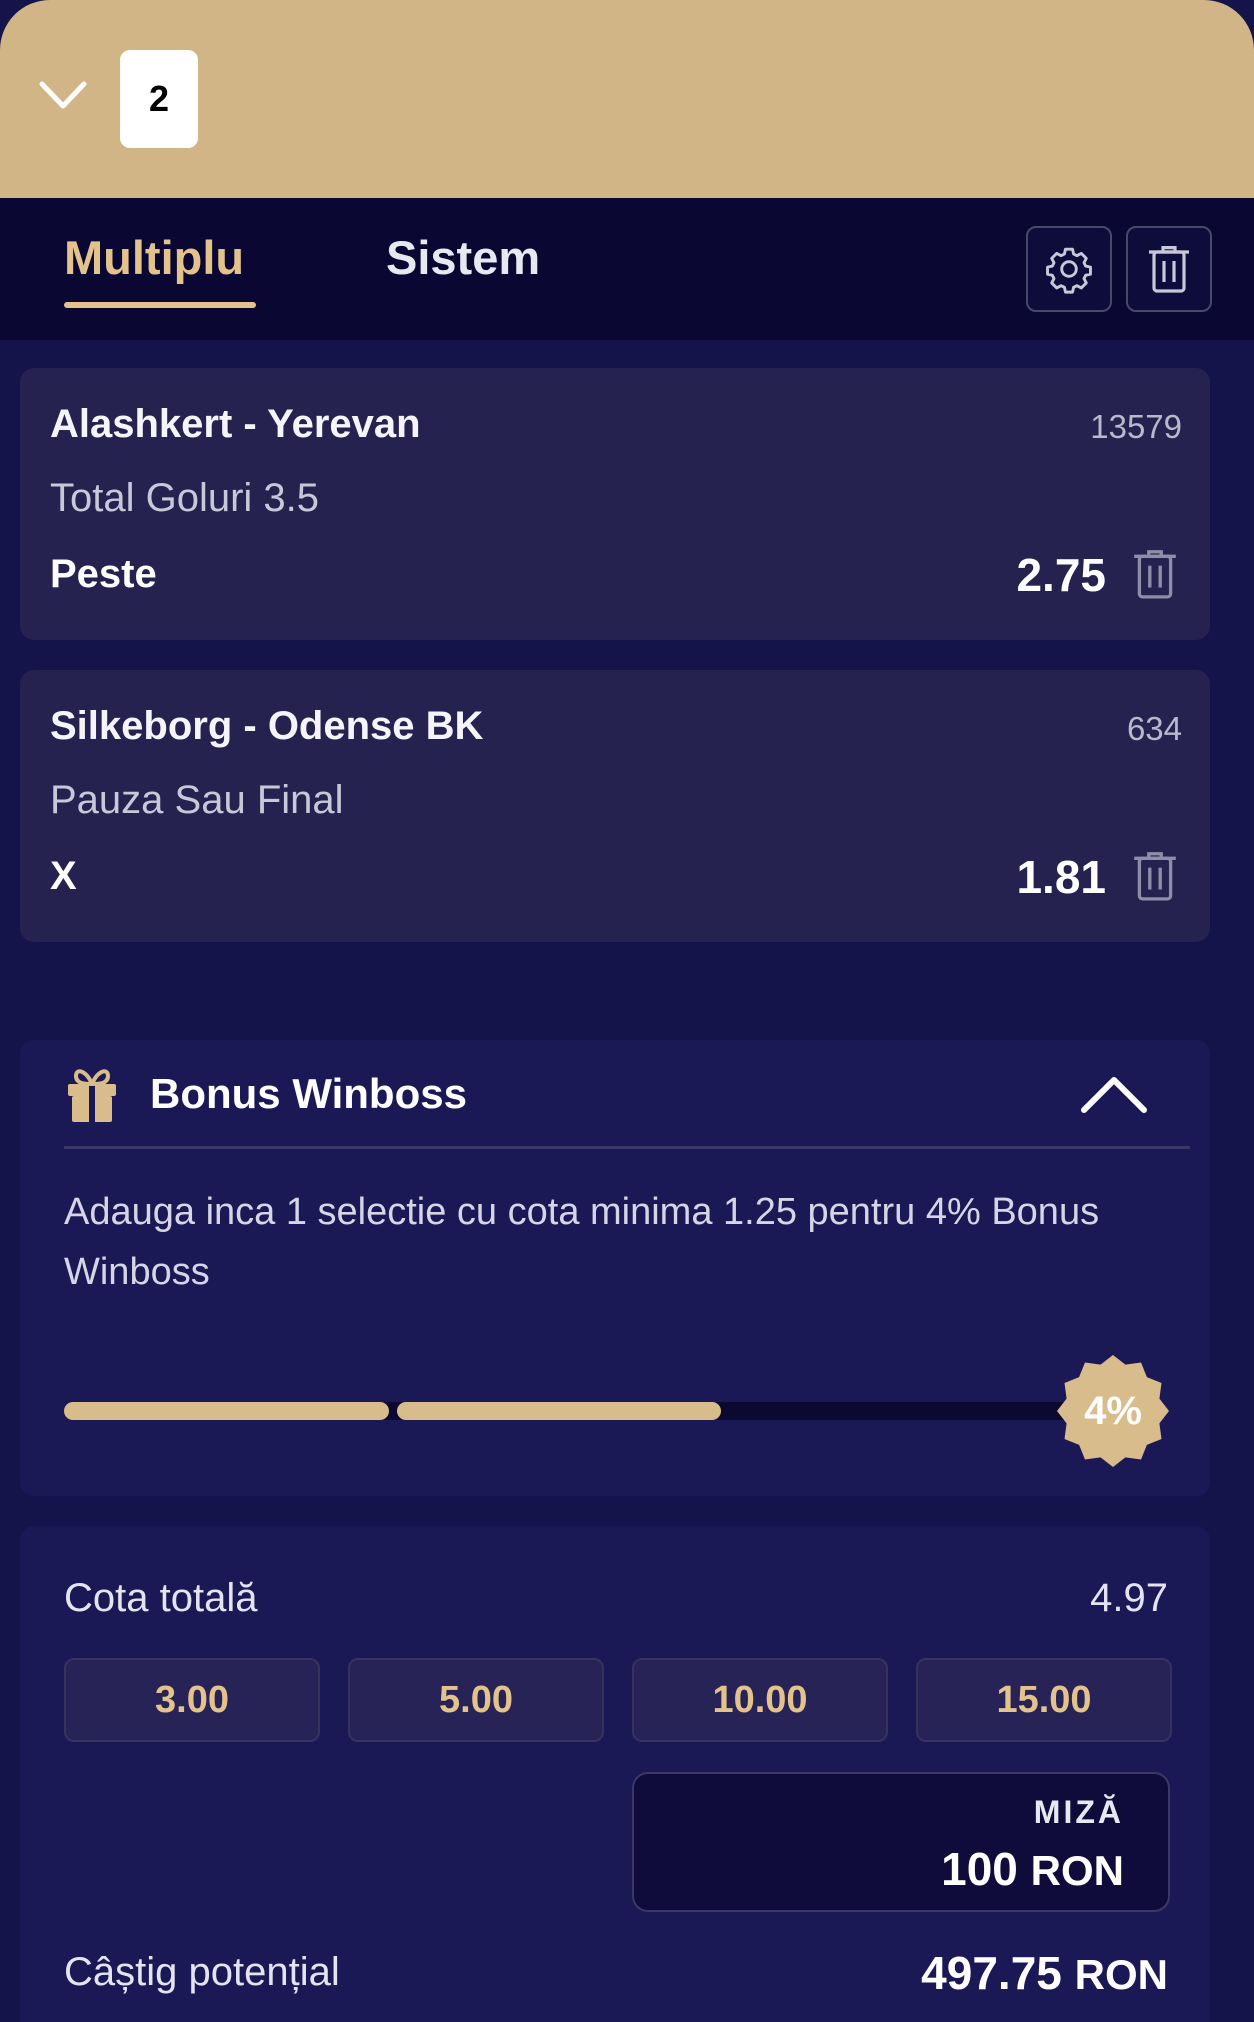 The width and height of the screenshot is (1254, 2022). What do you see at coordinates (901, 1842) in the screenshot?
I see `stake-input: MIZĂ 100 RON` at bounding box center [901, 1842].